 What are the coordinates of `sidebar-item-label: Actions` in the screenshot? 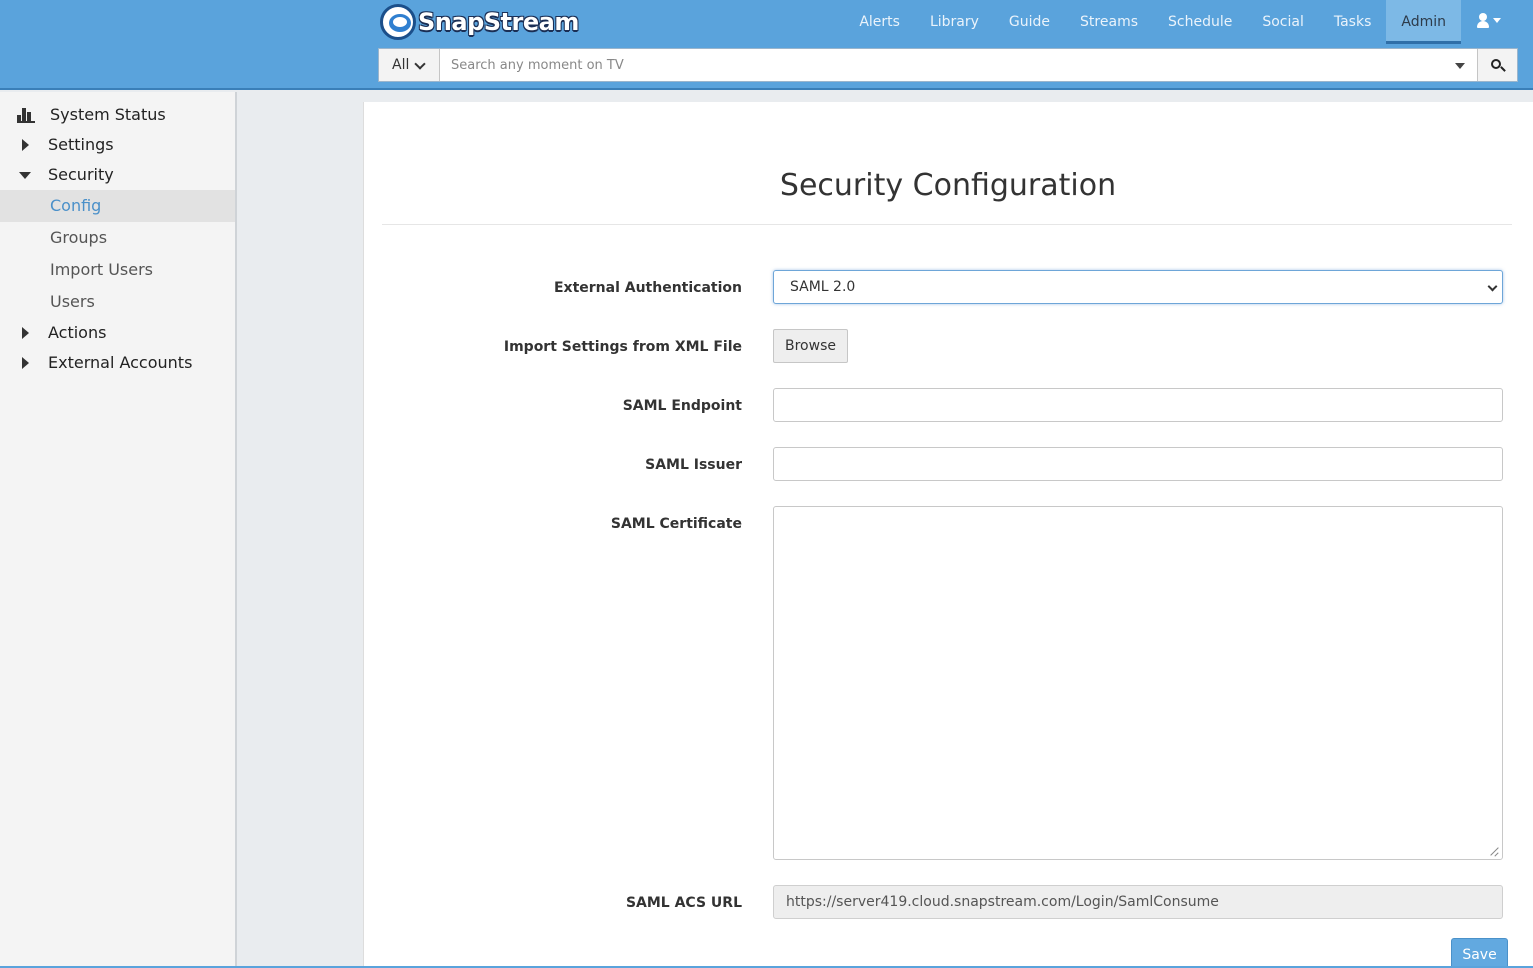 It's located at (77, 332).